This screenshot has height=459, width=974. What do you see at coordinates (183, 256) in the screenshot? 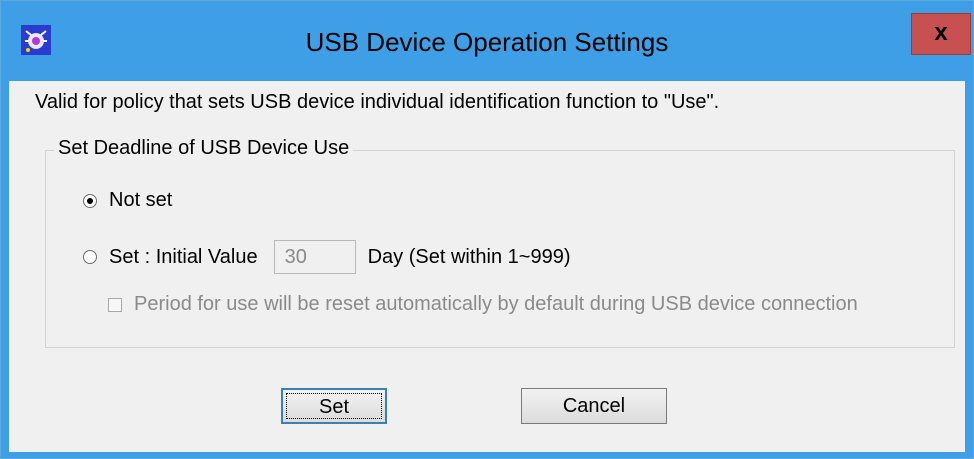
I see `radio-set-label: Set : Initial Value` at bounding box center [183, 256].